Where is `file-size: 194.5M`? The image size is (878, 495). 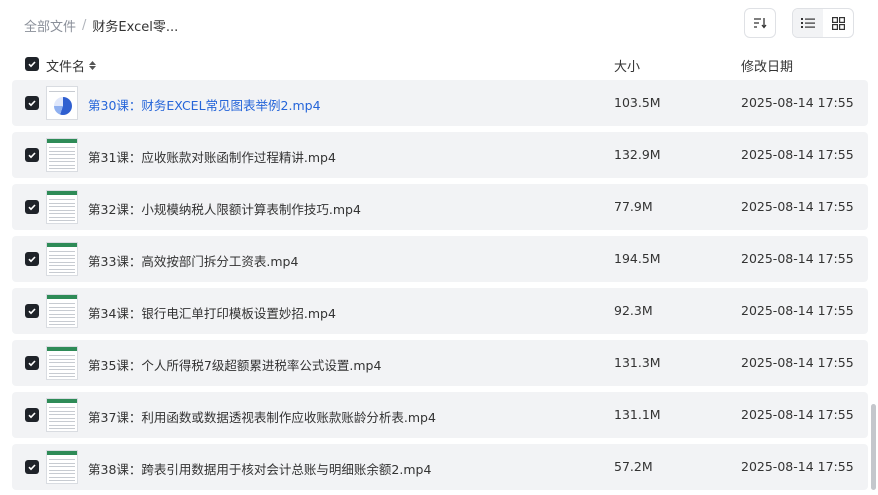
file-size: 194.5M is located at coordinates (637, 258).